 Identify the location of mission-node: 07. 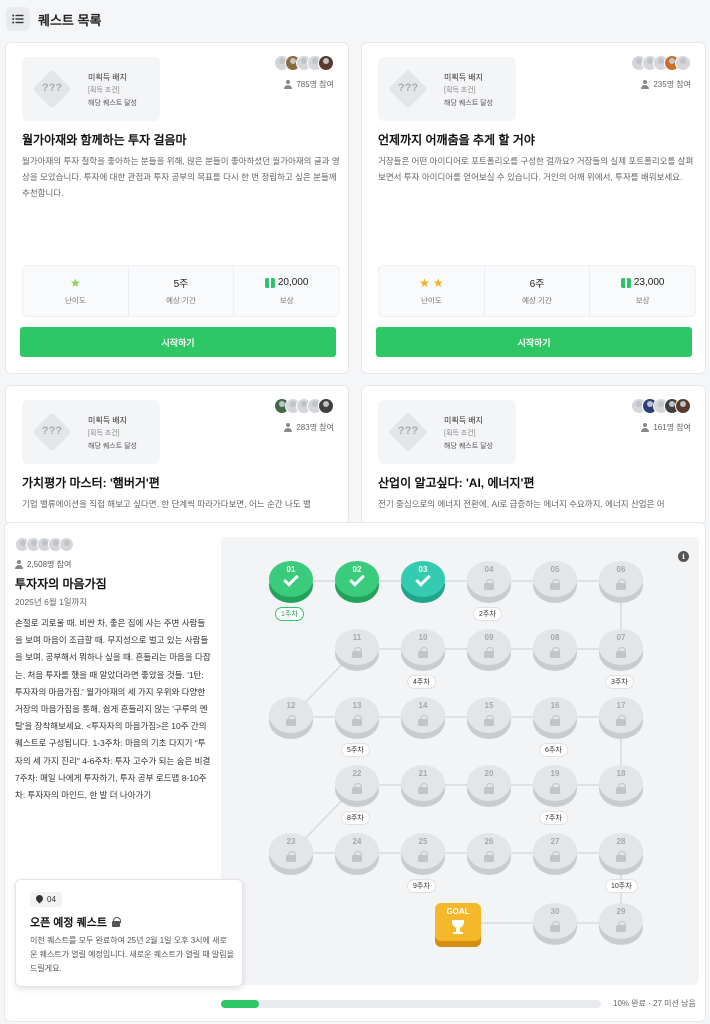
(621, 650).